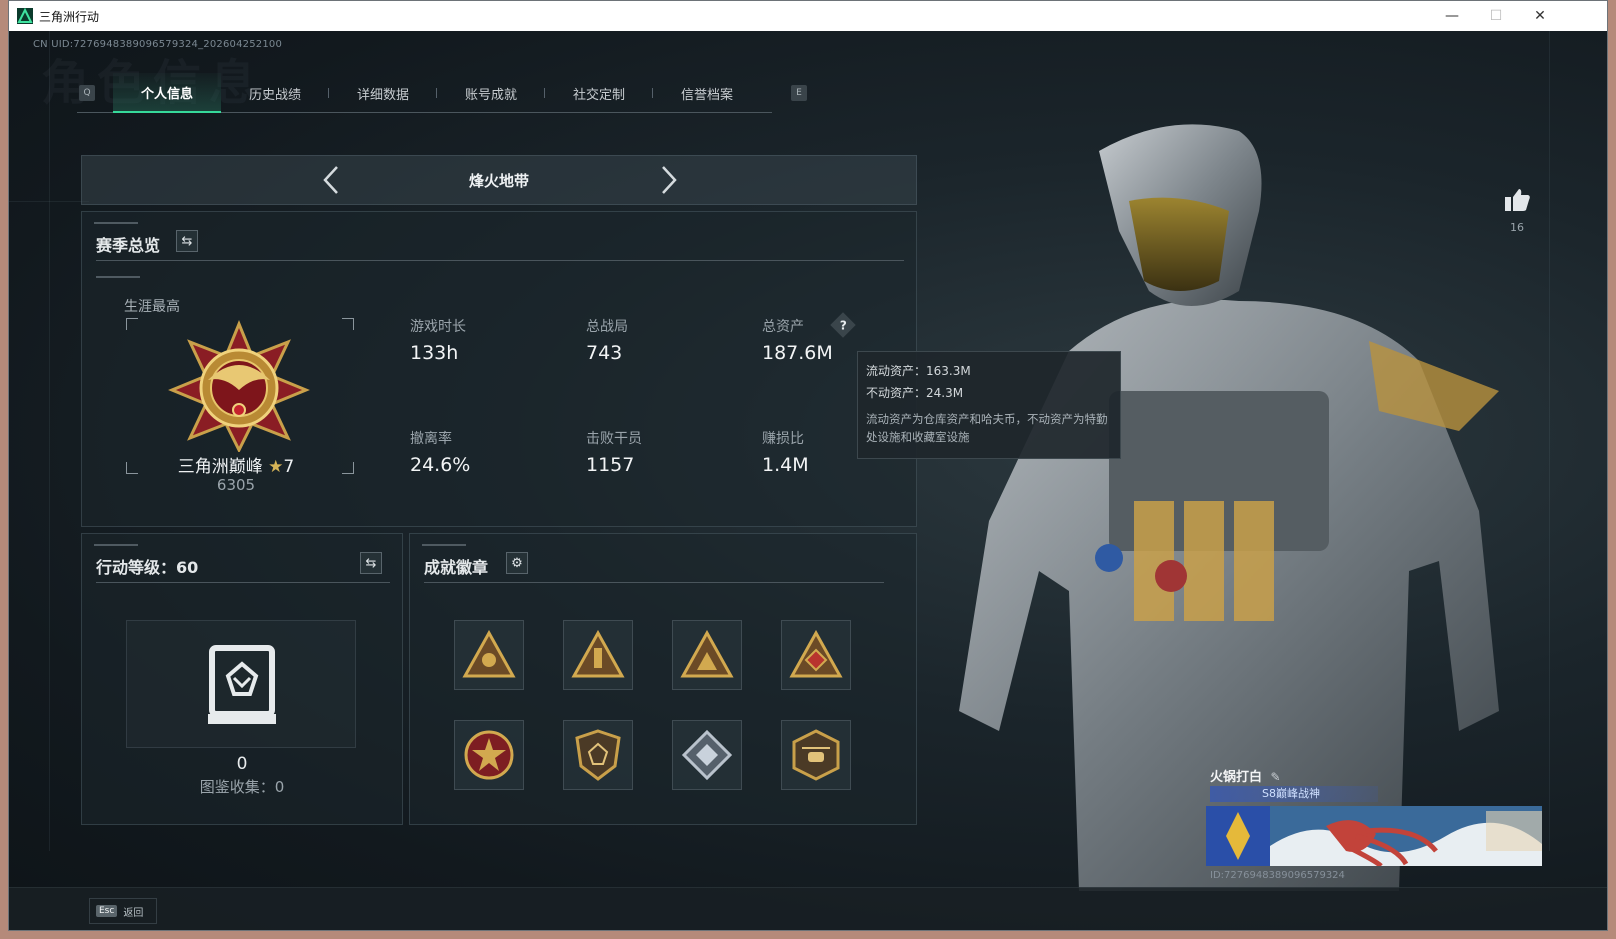 This screenshot has width=1616, height=939. What do you see at coordinates (610, 465) in the screenshot?
I see `stat-value-kills: 1157` at bounding box center [610, 465].